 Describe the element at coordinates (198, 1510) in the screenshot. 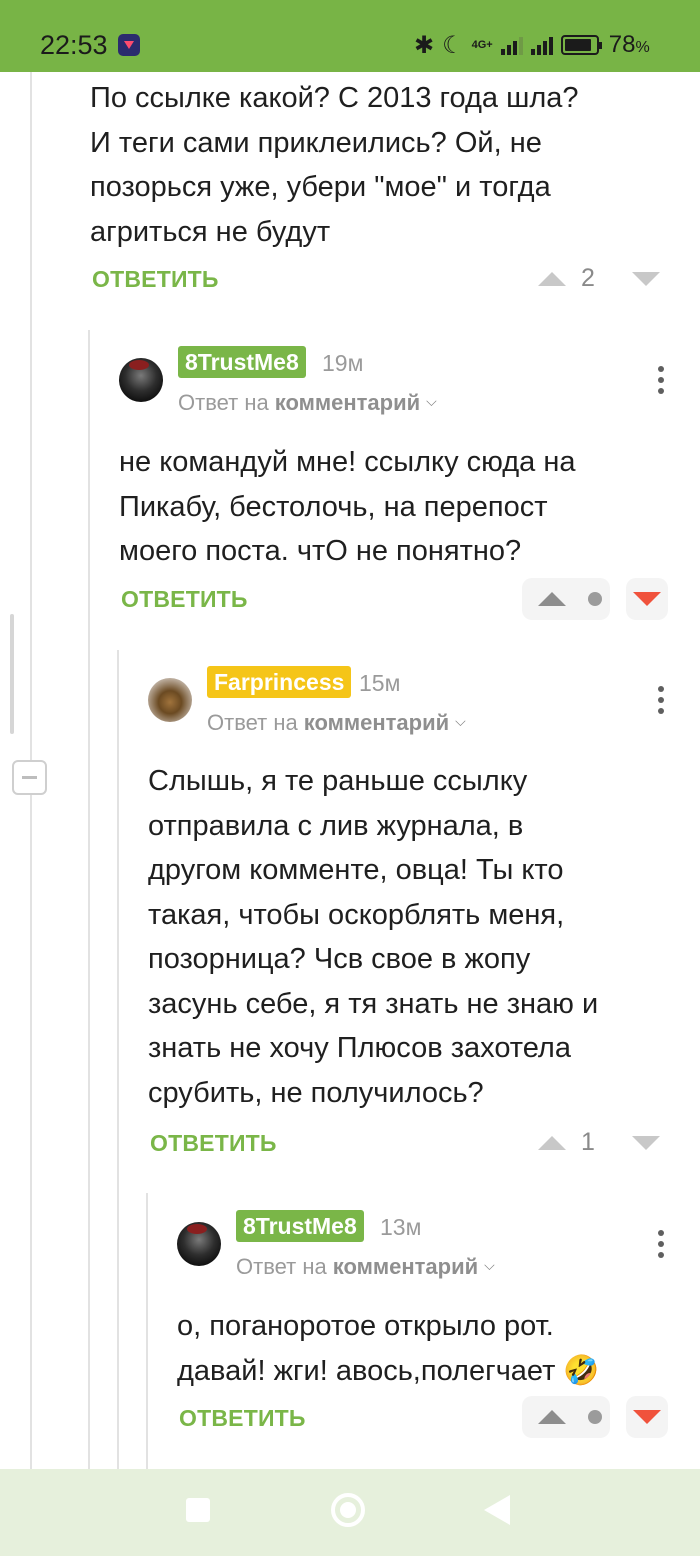

I see `recent-apps-button` at that location.